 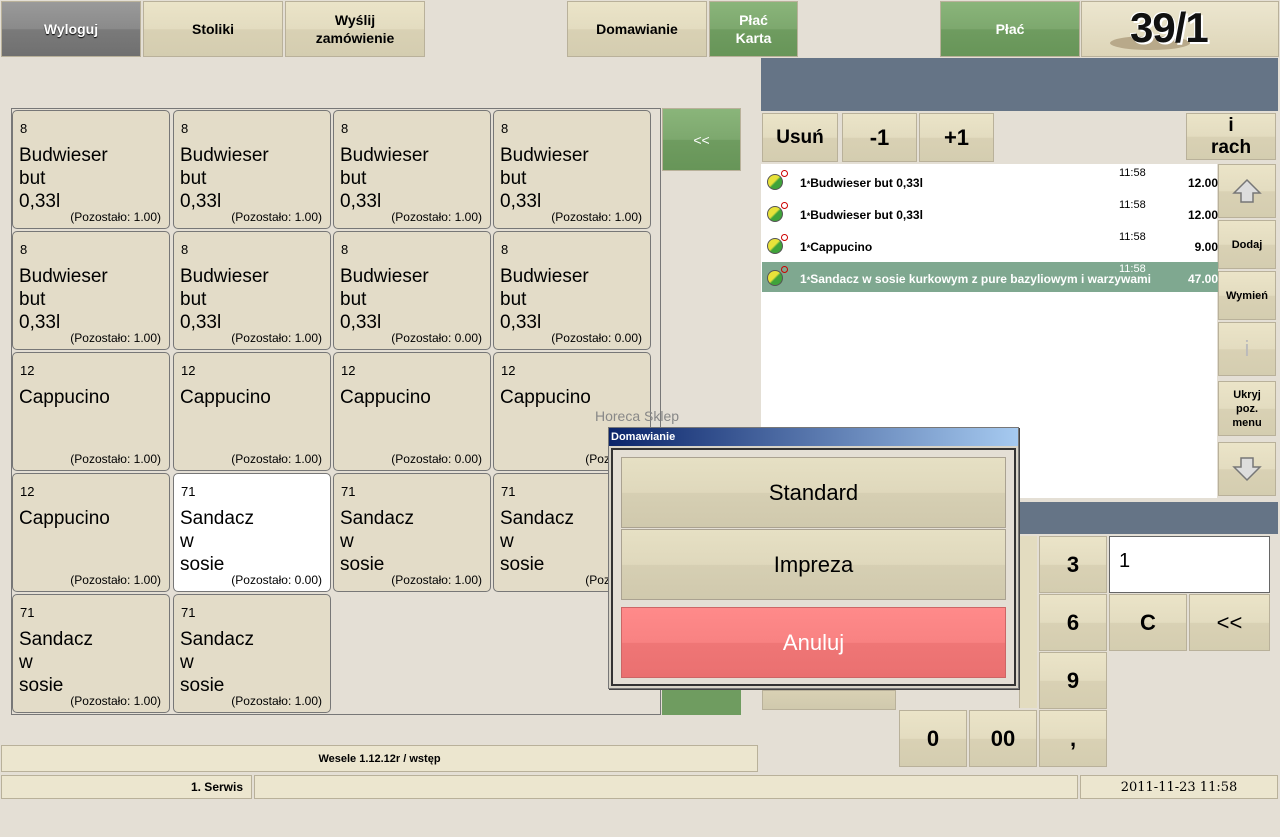 I want to click on replace-button: Wymień, so click(x=1247, y=295).